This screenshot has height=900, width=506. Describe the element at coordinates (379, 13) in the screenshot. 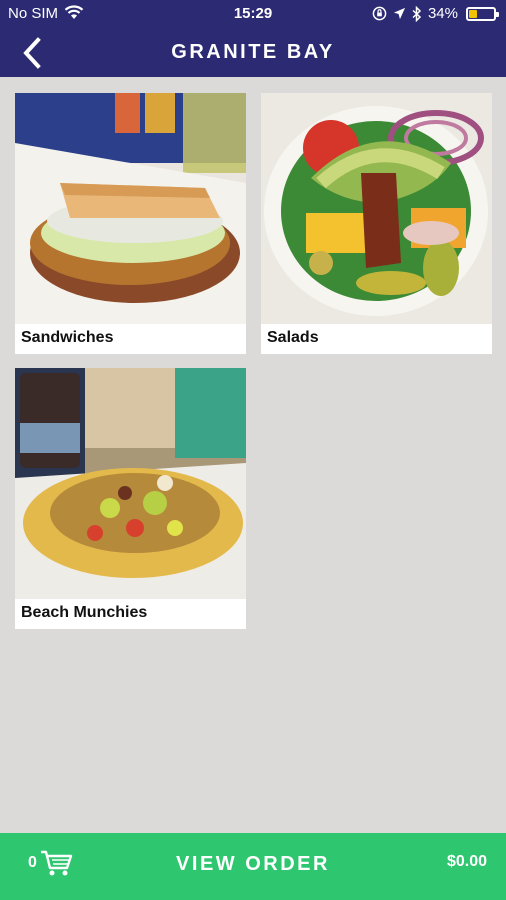

I see `orientation-lock-icon` at that location.